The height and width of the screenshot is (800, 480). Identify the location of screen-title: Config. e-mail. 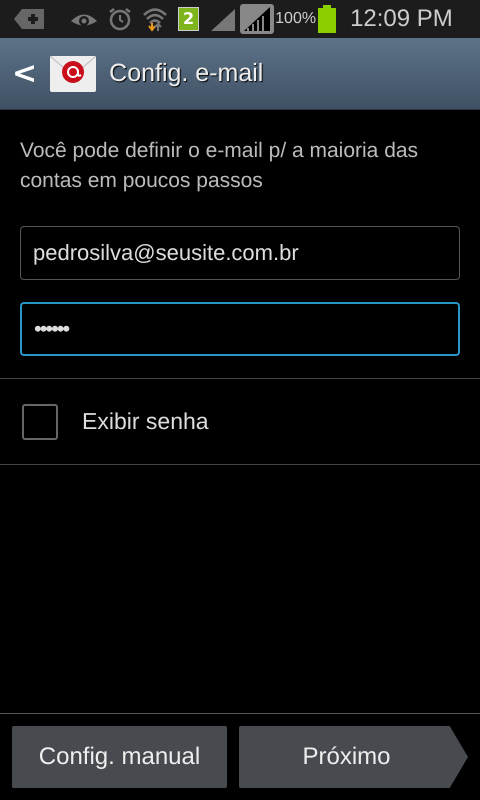
(186, 73).